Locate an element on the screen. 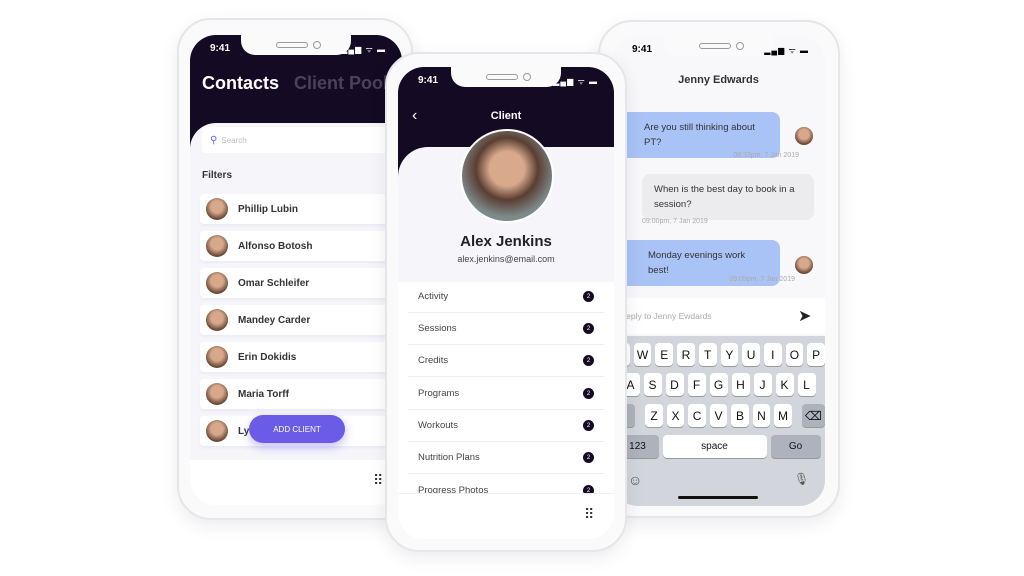 This screenshot has height=576, width=1024. add-client-button: ADD CLIENT is located at coordinates (297, 429).